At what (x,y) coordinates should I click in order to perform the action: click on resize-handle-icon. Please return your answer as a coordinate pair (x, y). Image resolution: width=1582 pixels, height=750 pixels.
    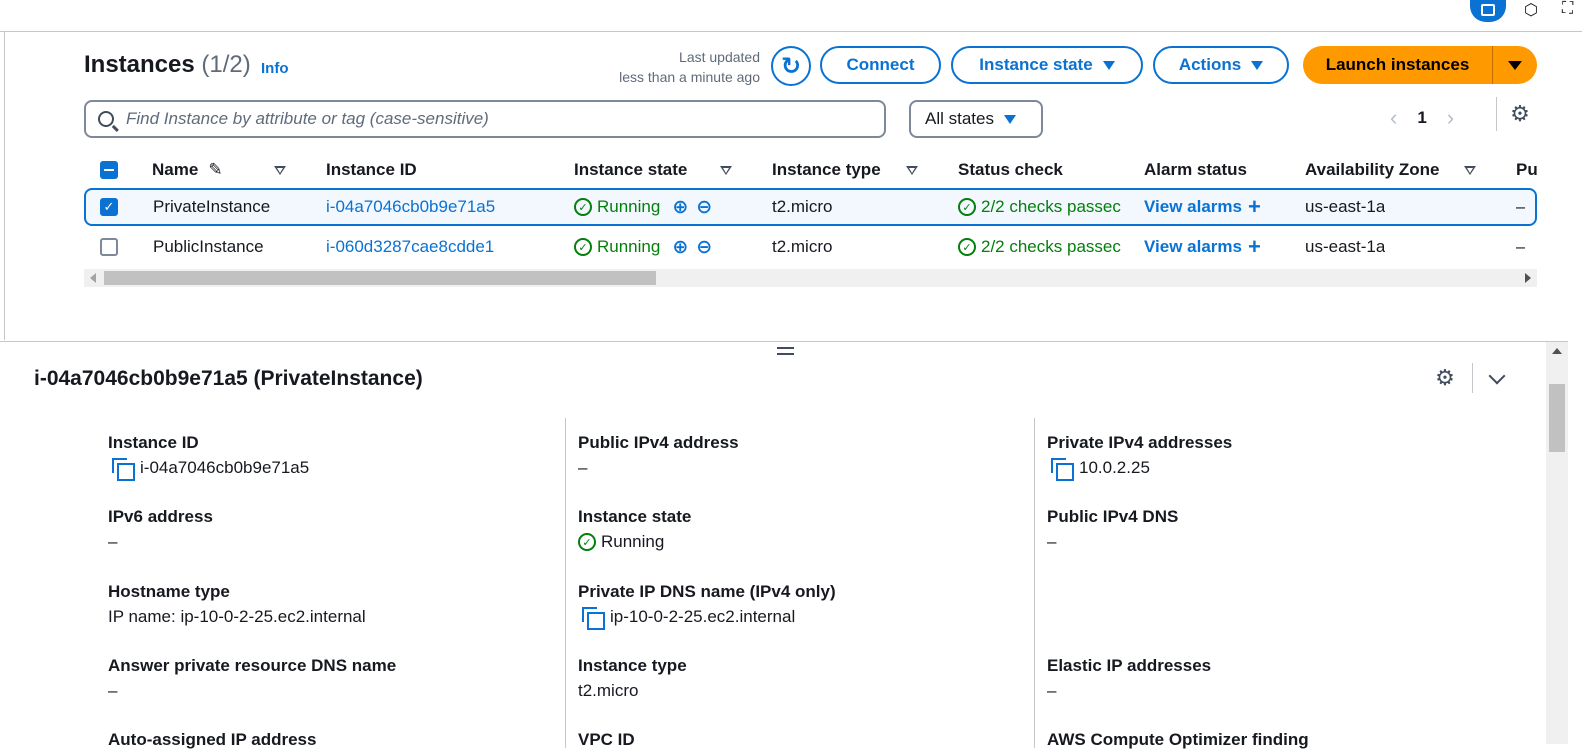
    Looking at the image, I should click on (785, 352).